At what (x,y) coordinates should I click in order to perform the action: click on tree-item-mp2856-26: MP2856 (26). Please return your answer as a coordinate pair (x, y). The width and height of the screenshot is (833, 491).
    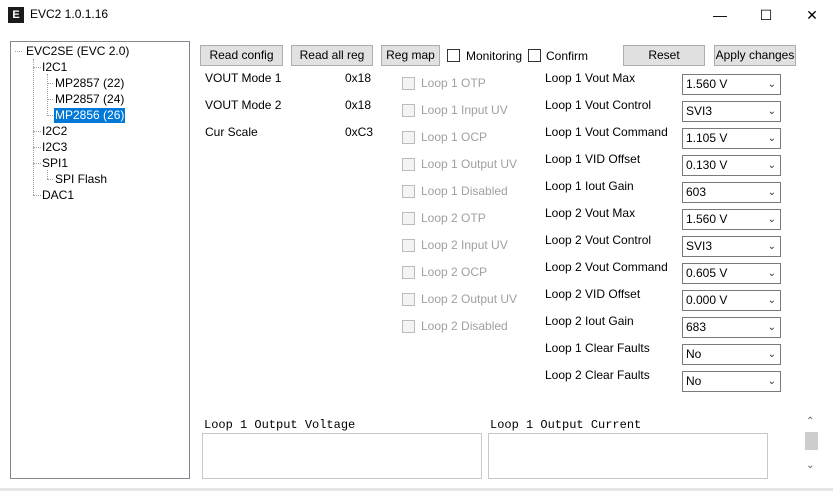
    Looking at the image, I should click on (90, 115).